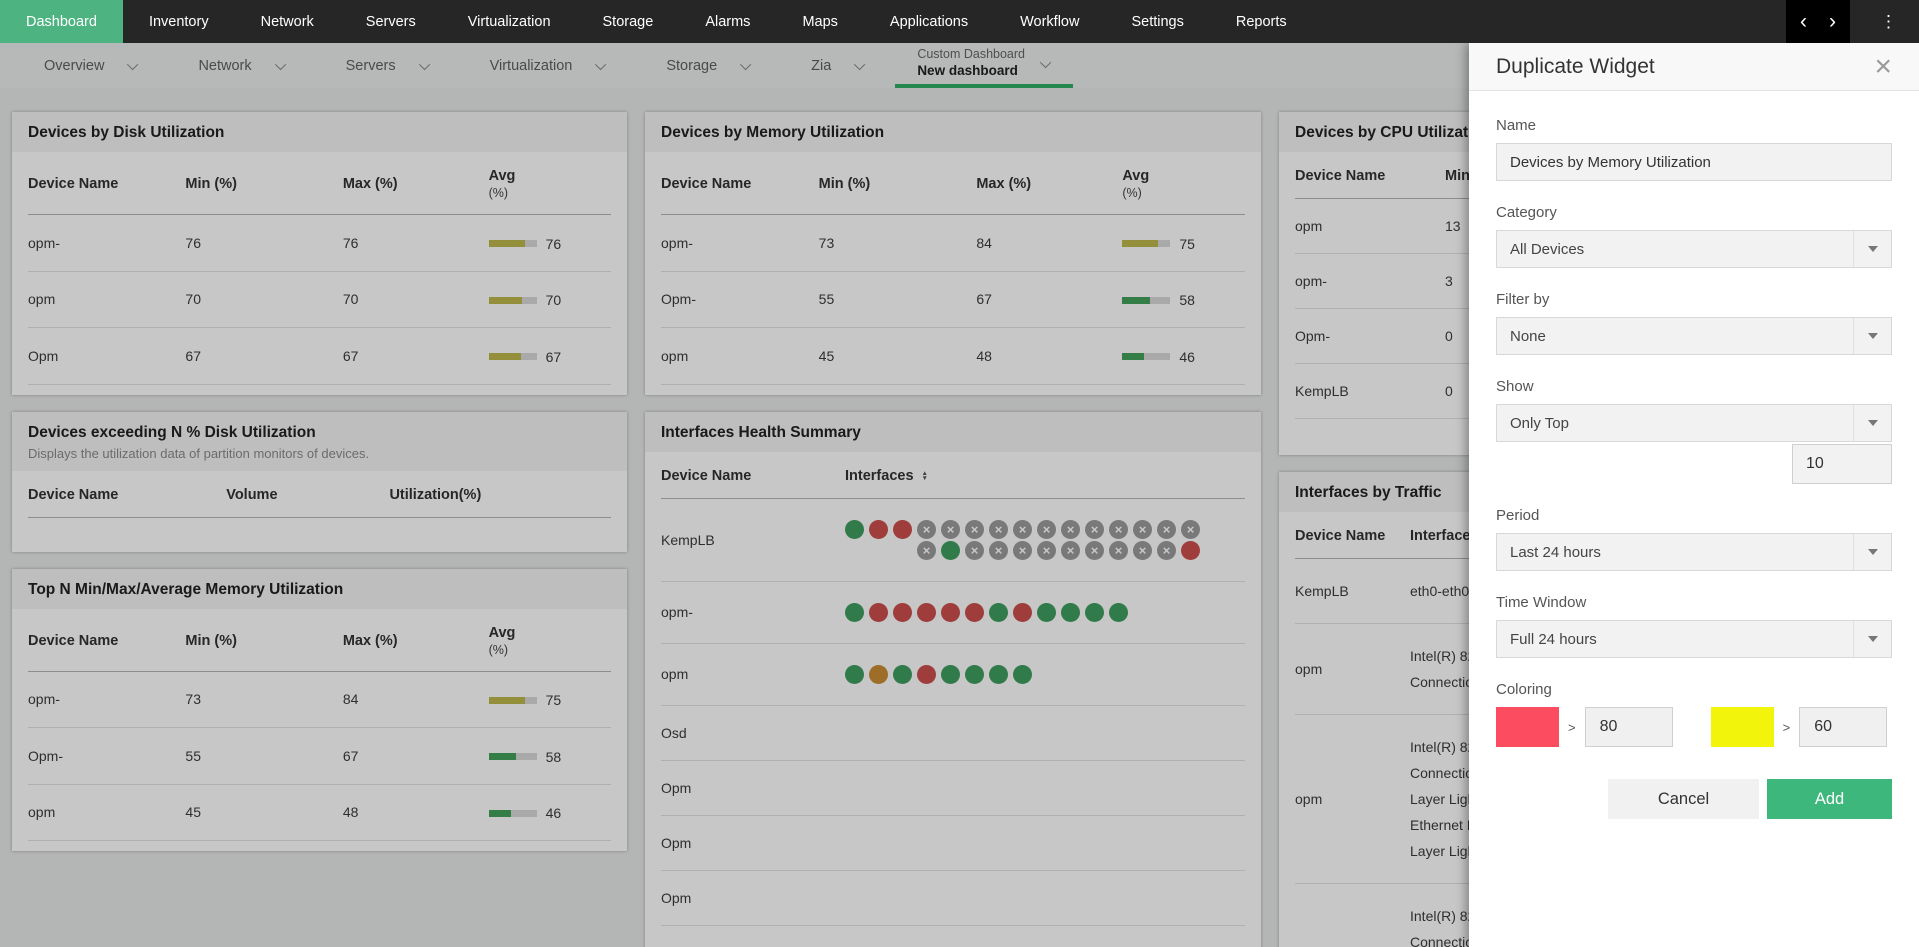 The image size is (1919, 947). Describe the element at coordinates (1575, 66) in the screenshot. I see `panel-title: Duplicate Widget` at that location.